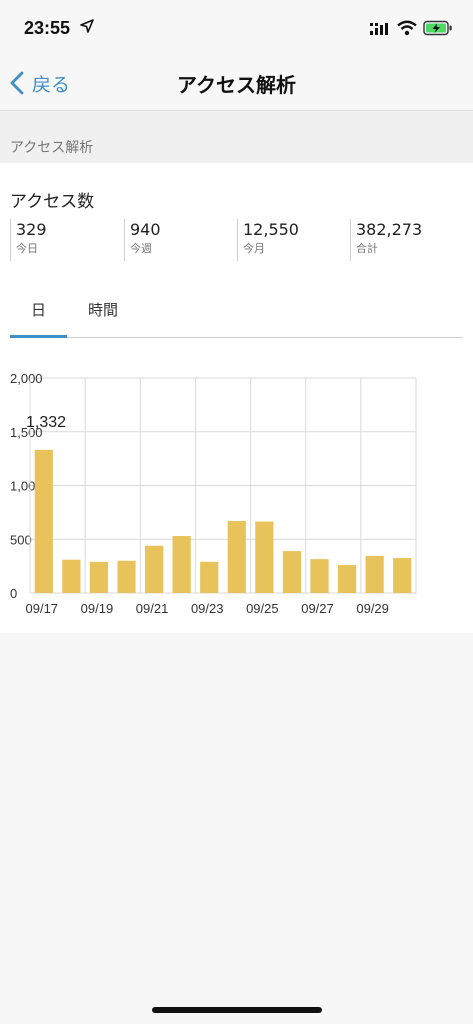  What do you see at coordinates (13, 593) in the screenshot?
I see `y-tick-label: 0` at bounding box center [13, 593].